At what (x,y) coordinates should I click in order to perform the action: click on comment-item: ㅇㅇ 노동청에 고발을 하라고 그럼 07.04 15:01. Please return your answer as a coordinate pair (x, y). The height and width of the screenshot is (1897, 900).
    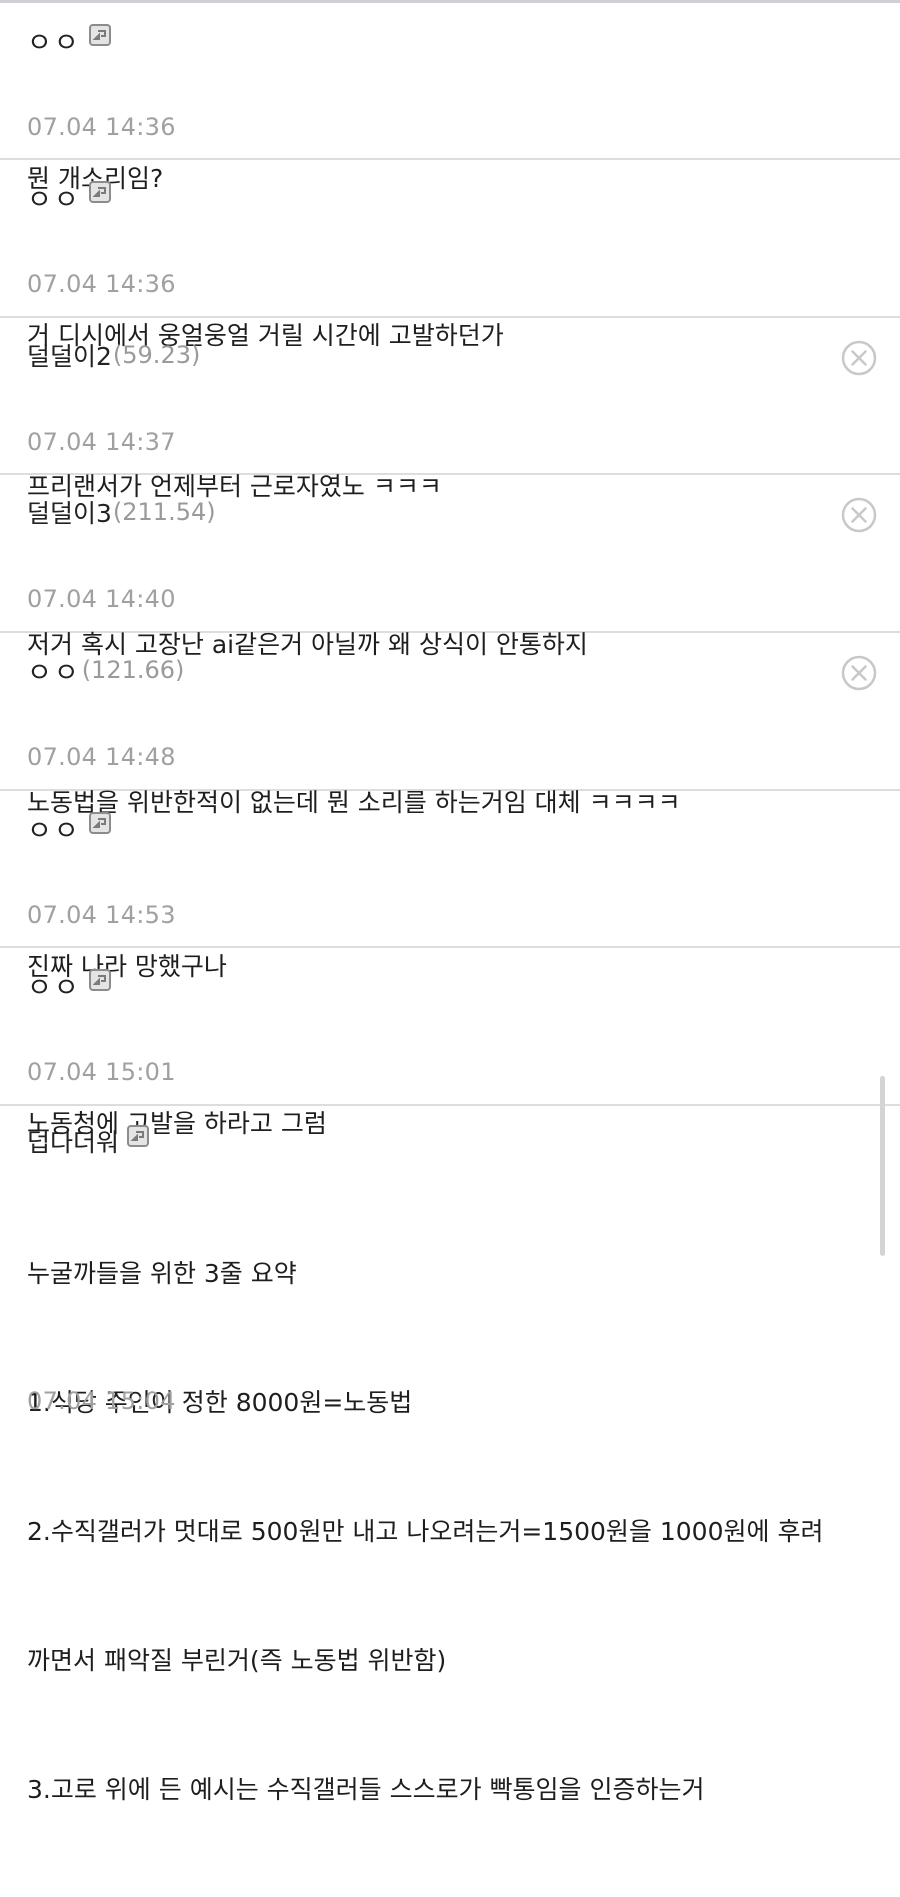
    Looking at the image, I should click on (450, 1043).